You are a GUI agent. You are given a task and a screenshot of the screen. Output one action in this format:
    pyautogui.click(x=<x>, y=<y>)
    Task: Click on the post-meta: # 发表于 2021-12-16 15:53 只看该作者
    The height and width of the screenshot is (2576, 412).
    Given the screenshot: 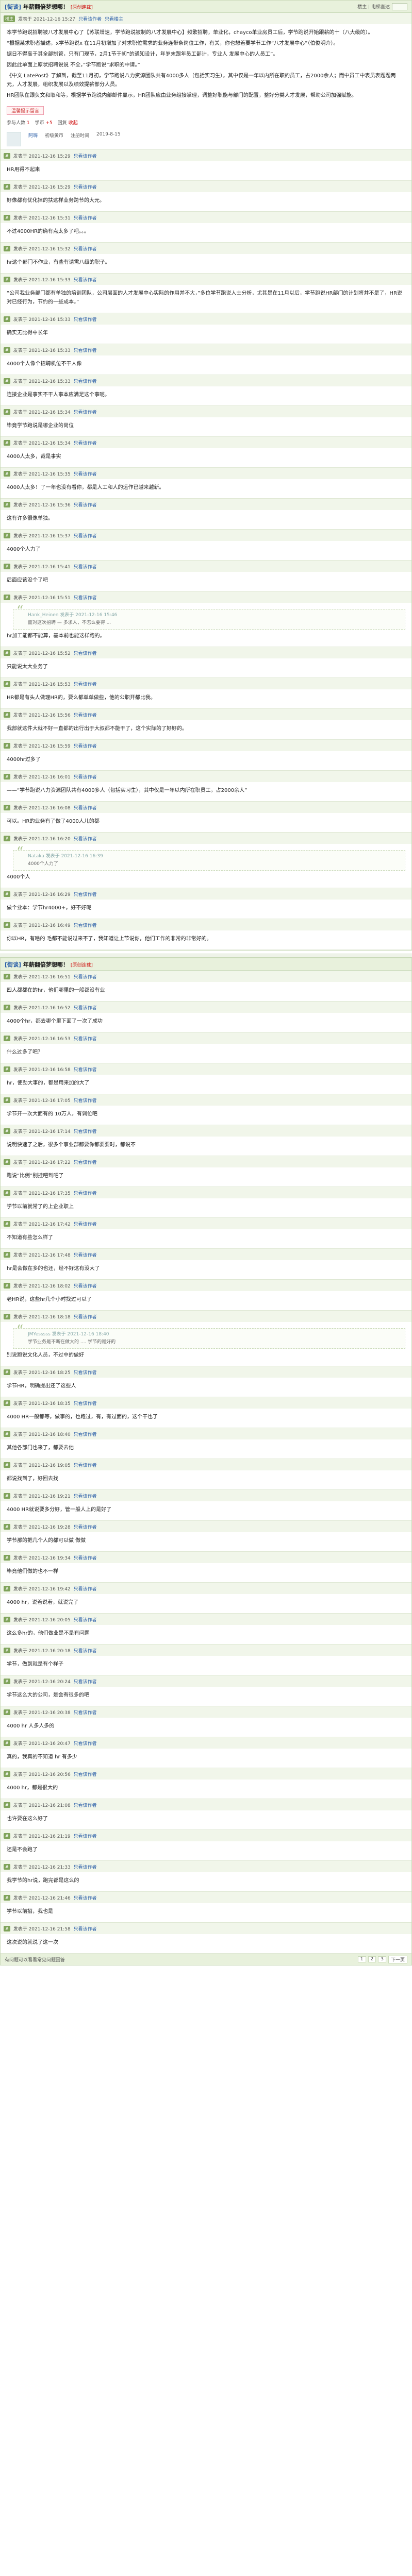 What is the action you would take?
    pyautogui.click(x=206, y=683)
    